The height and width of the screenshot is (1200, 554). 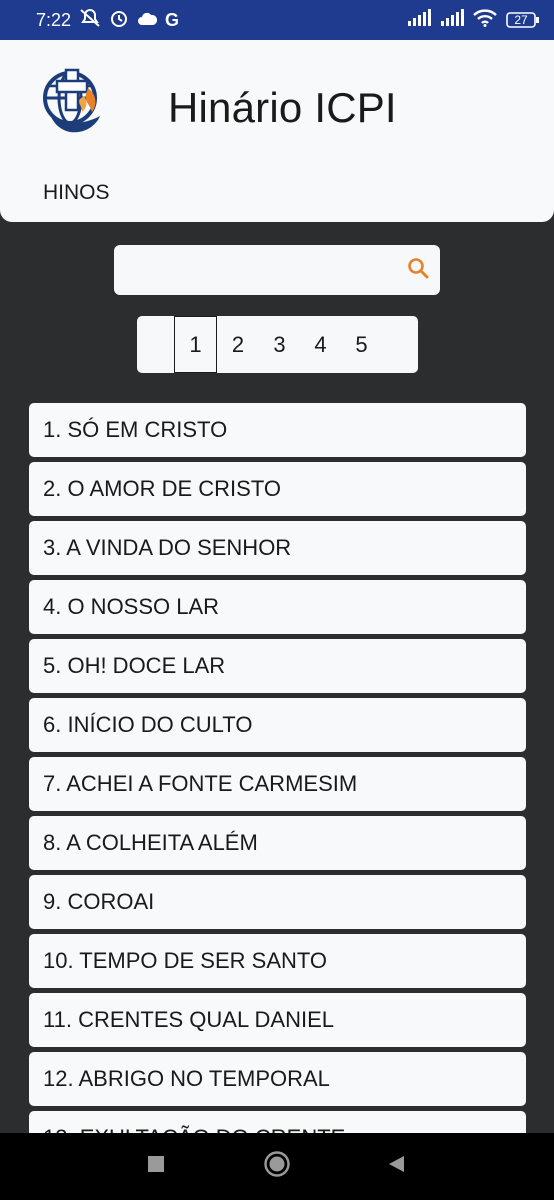 I want to click on hymn-item: 7. ACHEI A FONTE CARMESIM, so click(x=277, y=784).